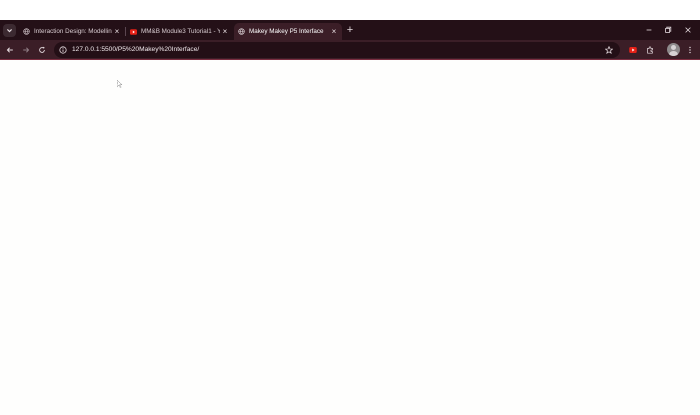 This screenshot has height=415, width=700. I want to click on avatar-head, so click(673, 47).